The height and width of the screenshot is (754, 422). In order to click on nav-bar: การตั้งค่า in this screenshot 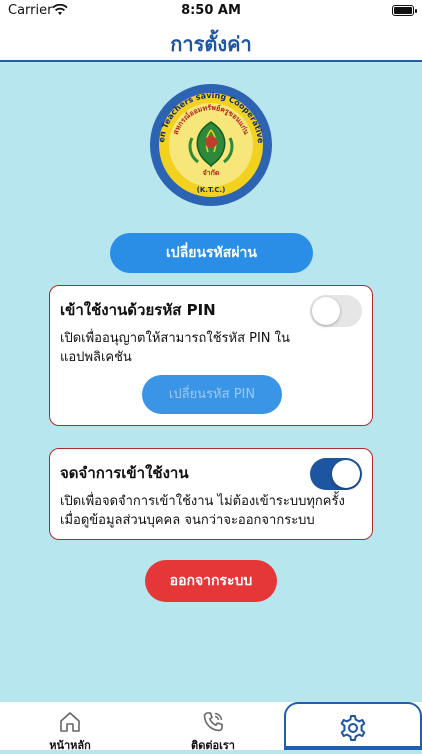, I will do `click(211, 42)`.